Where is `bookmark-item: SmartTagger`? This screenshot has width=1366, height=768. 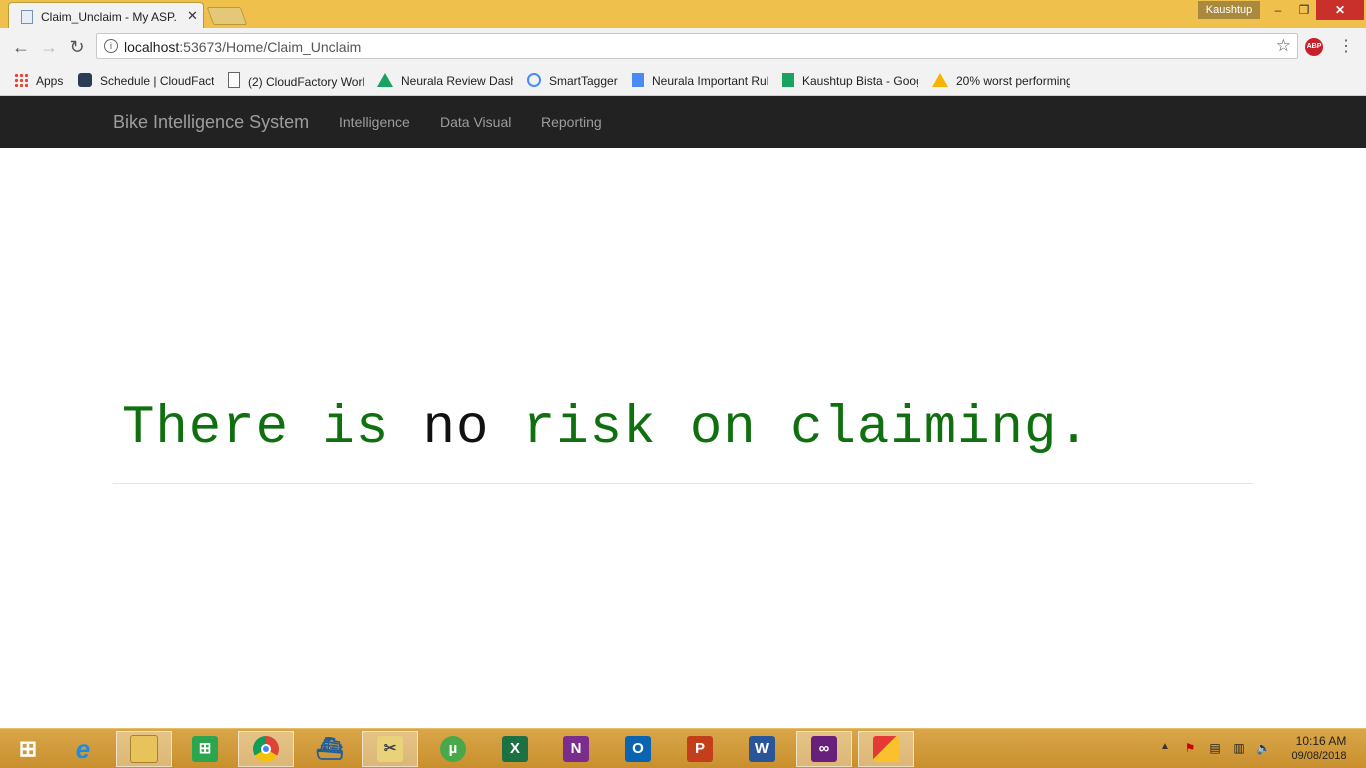 bookmark-item: SmartTagger is located at coordinates (575, 81).